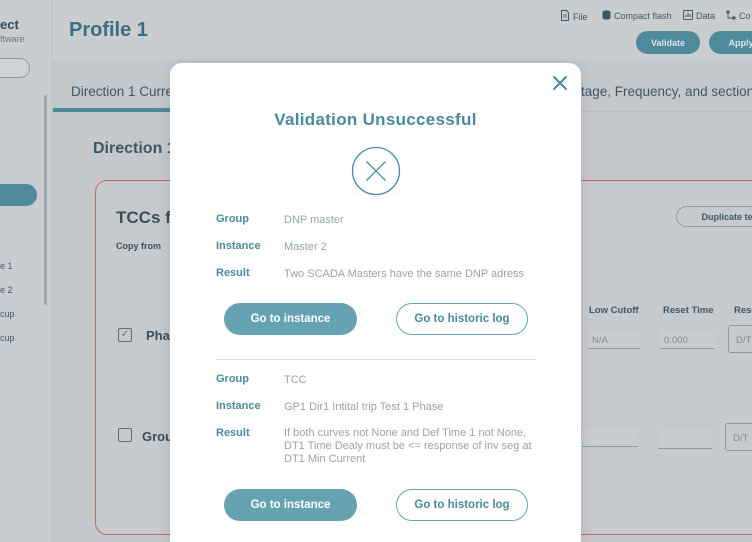  I want to click on direction-title: Direction 1, so click(134, 148).